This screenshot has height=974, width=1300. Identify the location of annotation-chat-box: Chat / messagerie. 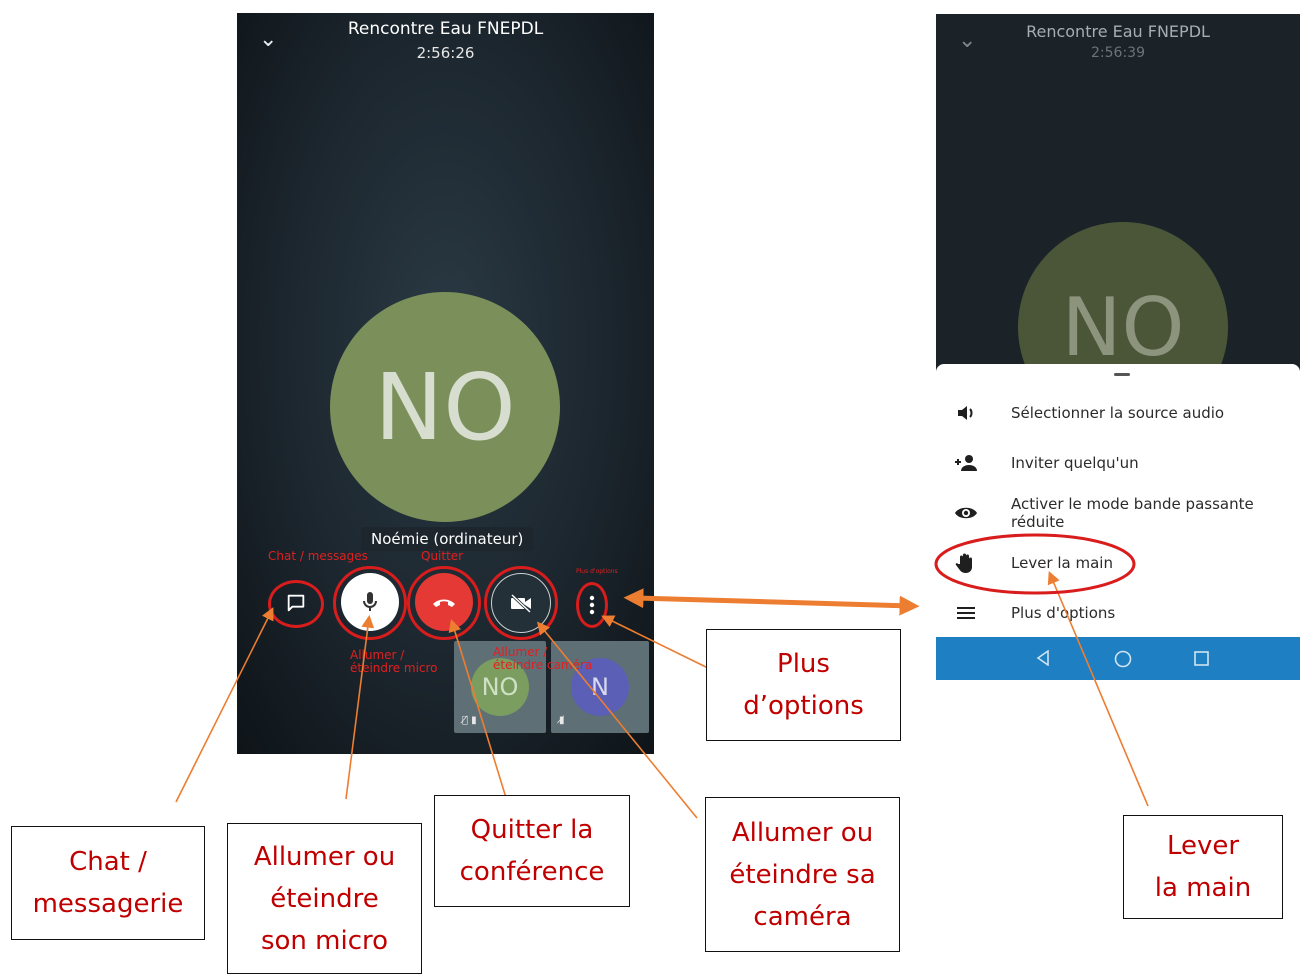
(108, 883).